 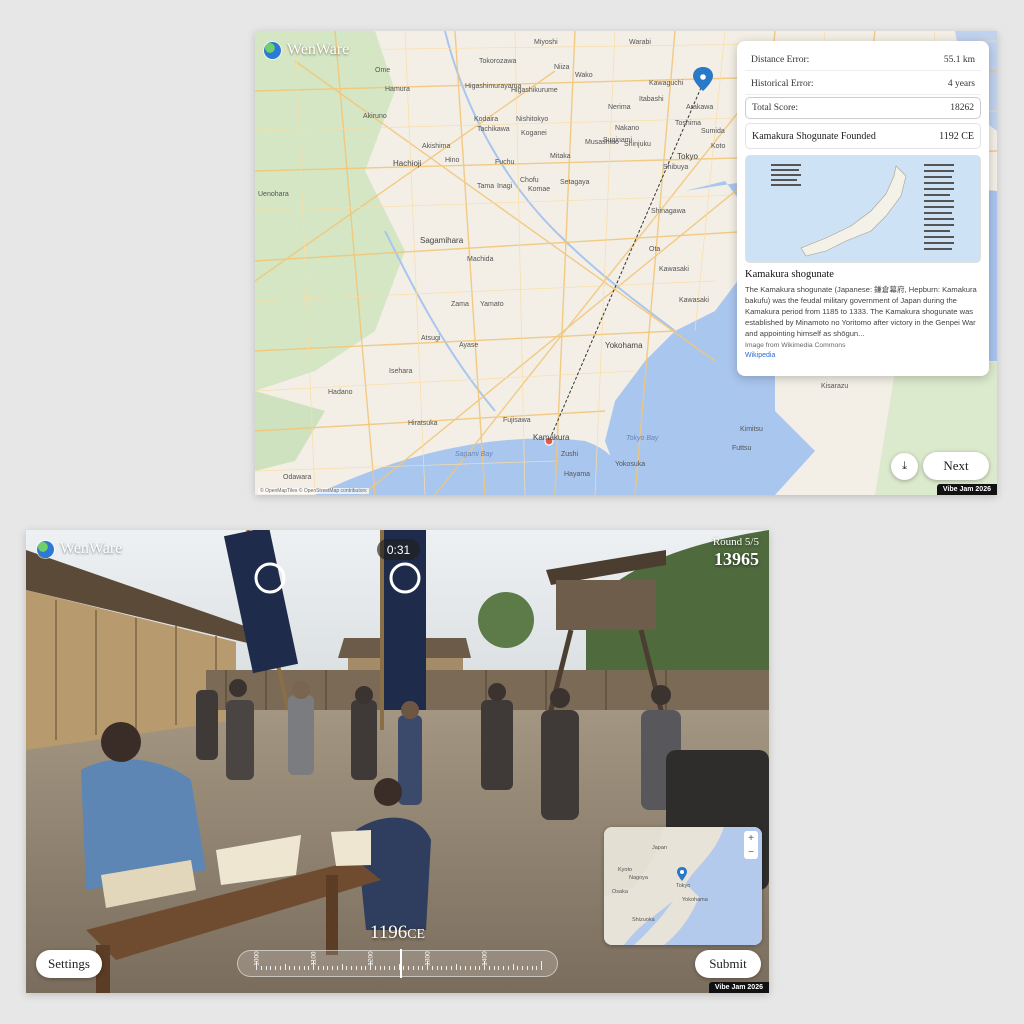 I want to click on image-source: Image from Wikimedia Commons, so click(x=795, y=345).